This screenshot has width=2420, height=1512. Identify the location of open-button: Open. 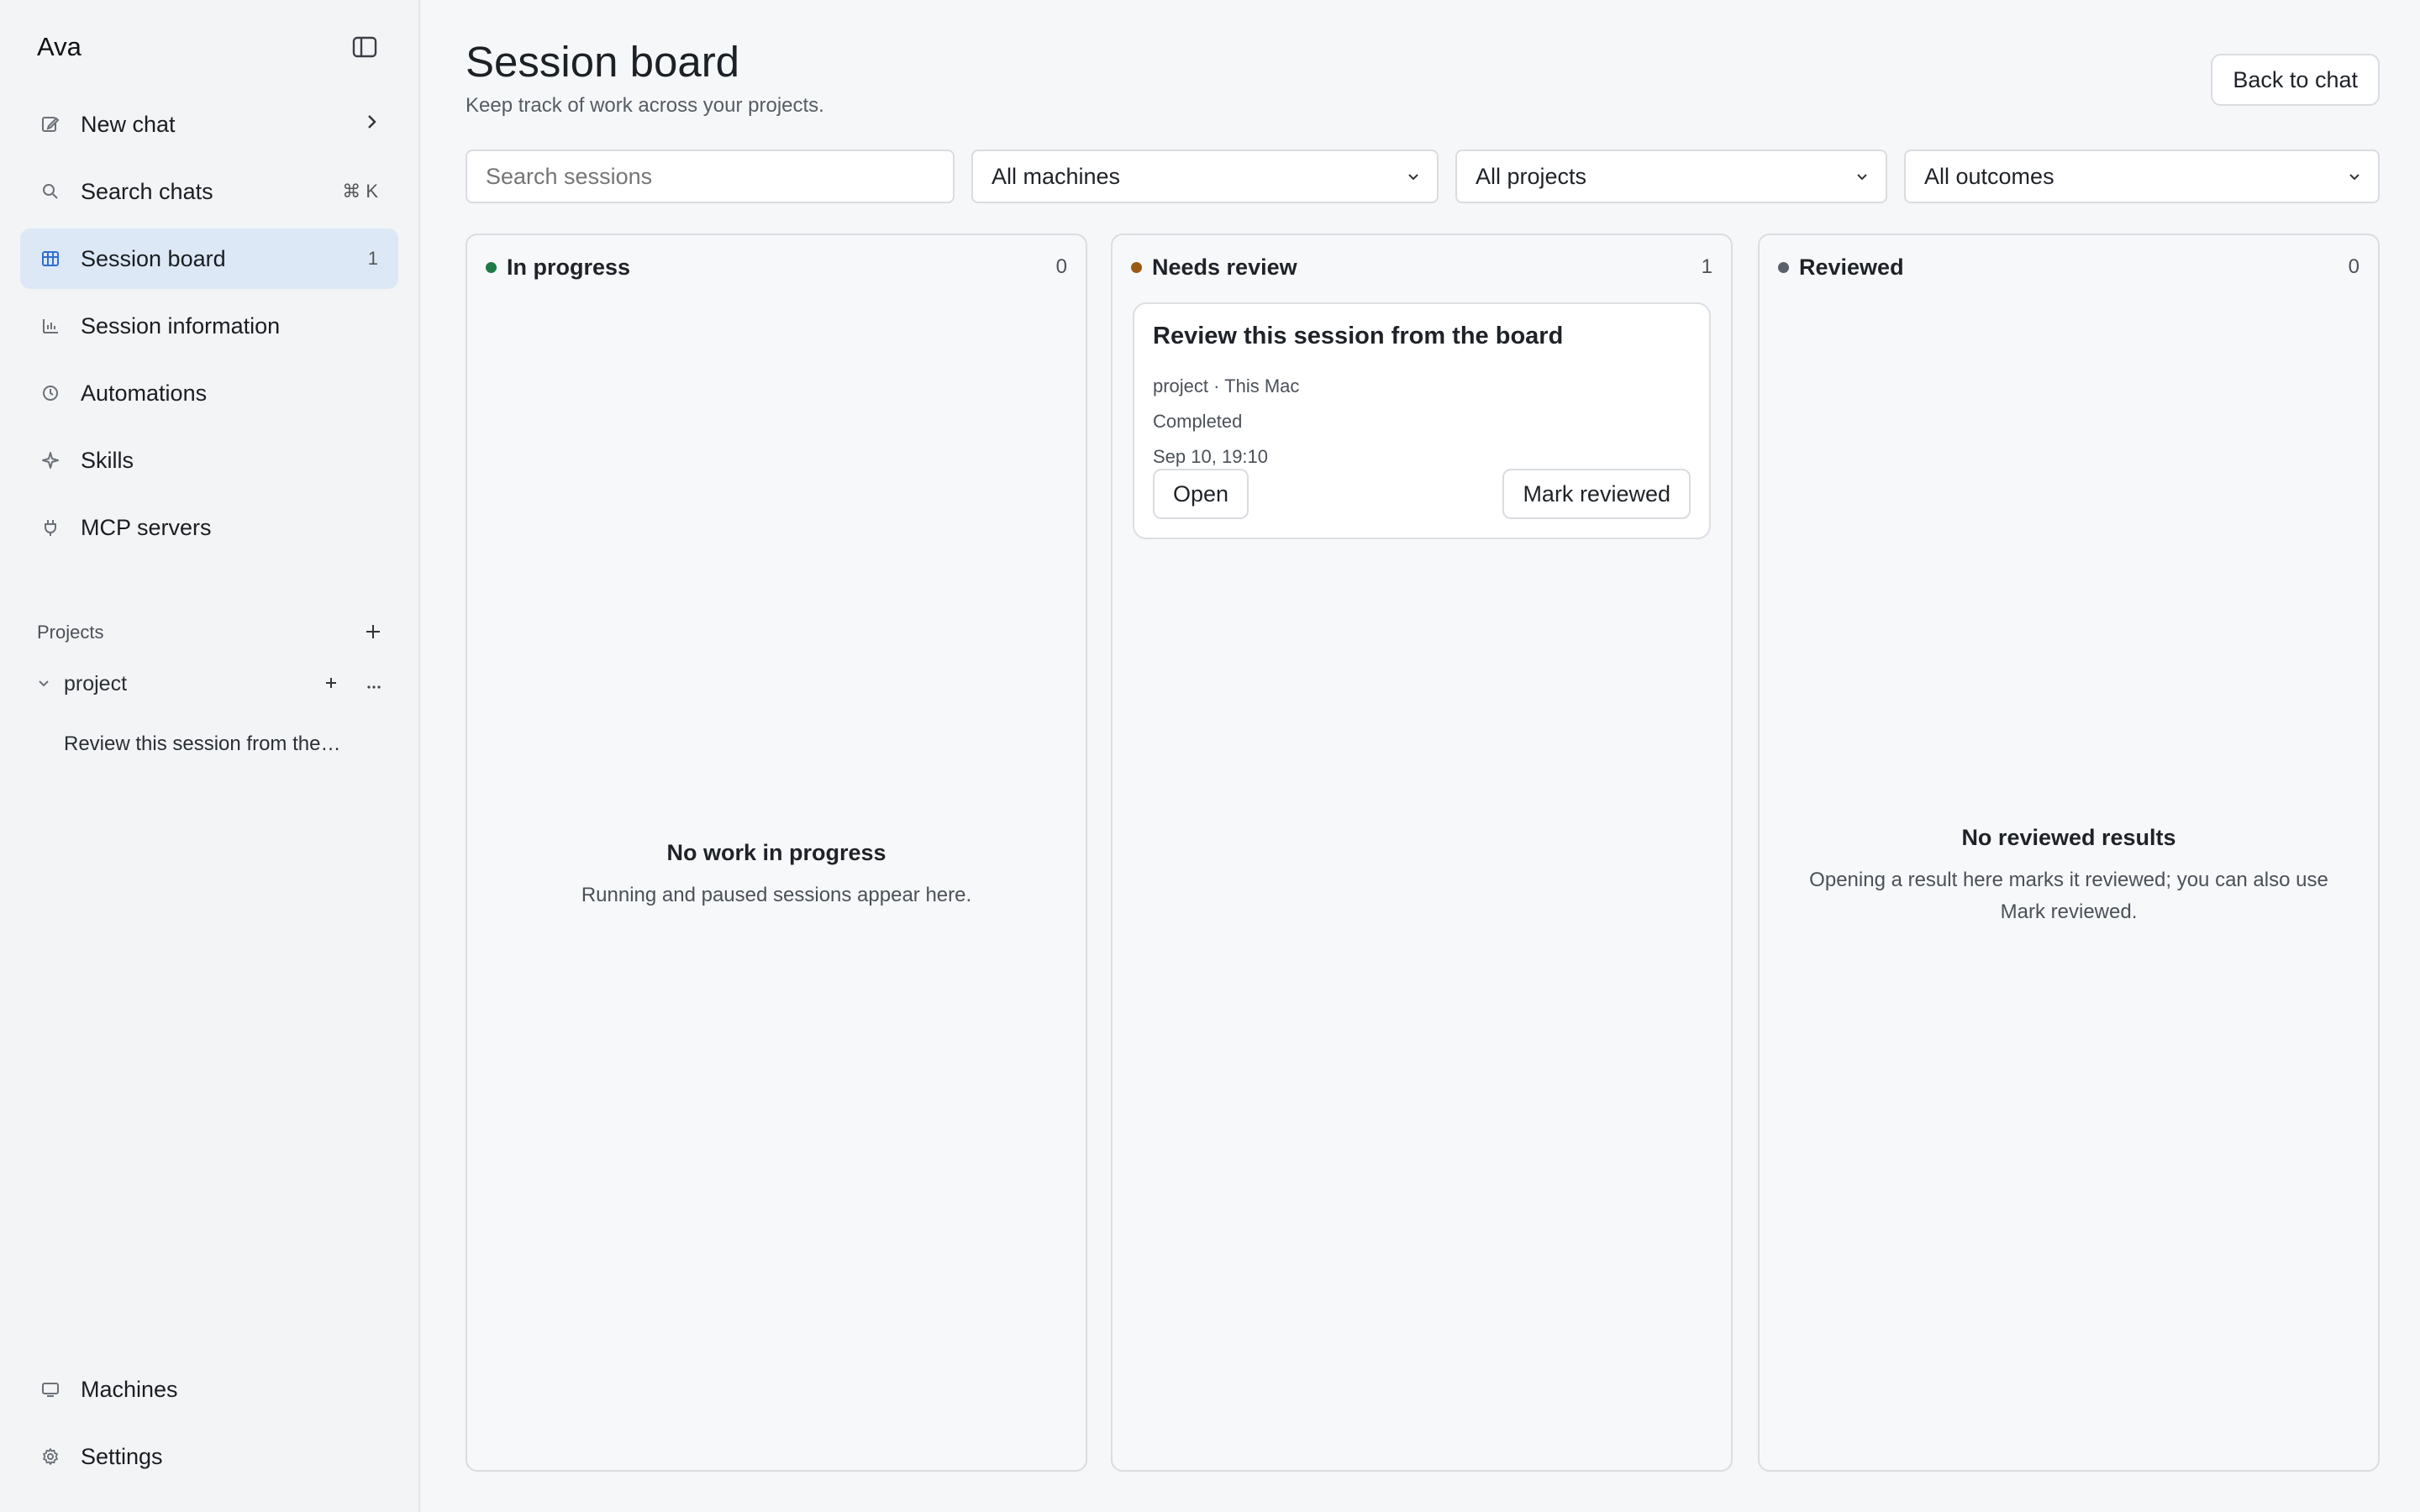
(1201, 494).